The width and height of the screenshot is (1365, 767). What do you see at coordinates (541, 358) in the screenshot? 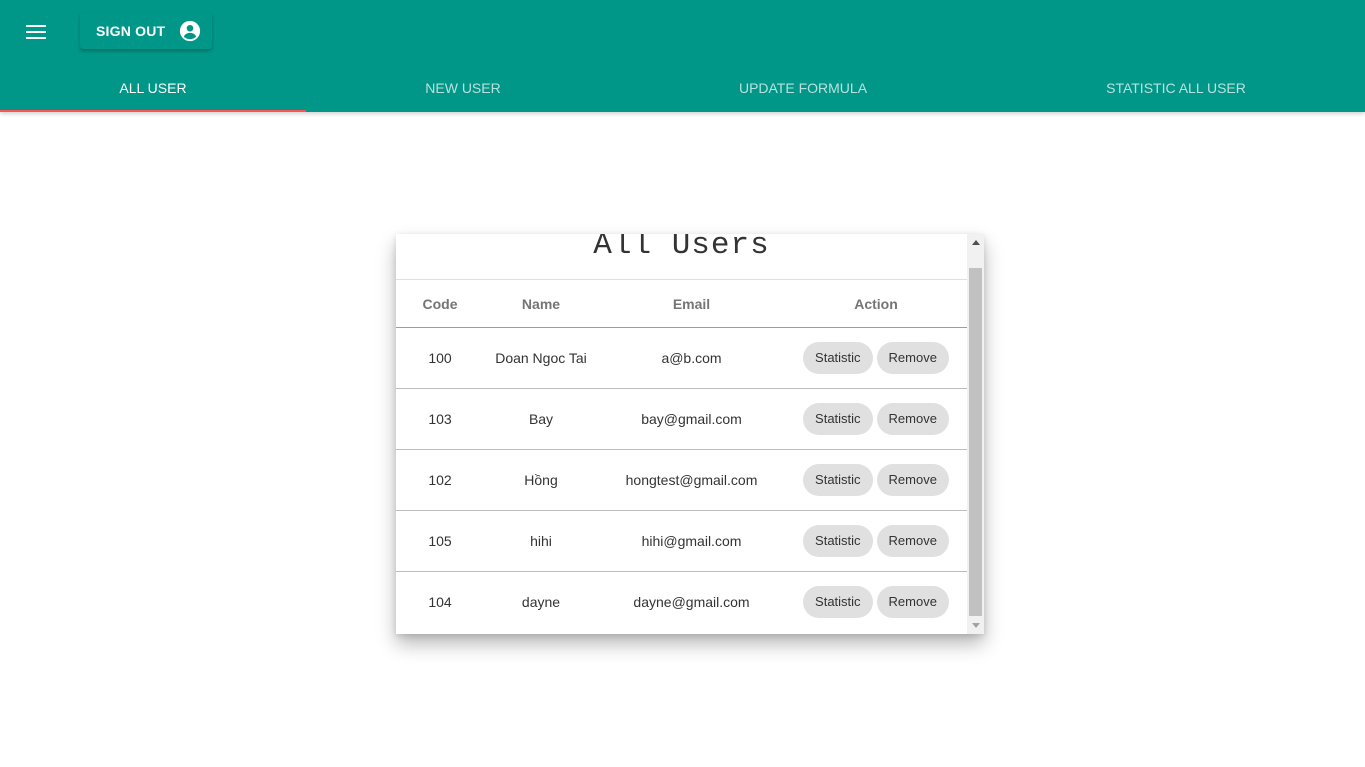
I see `cell-name: Doan Ngoc Tai` at bounding box center [541, 358].